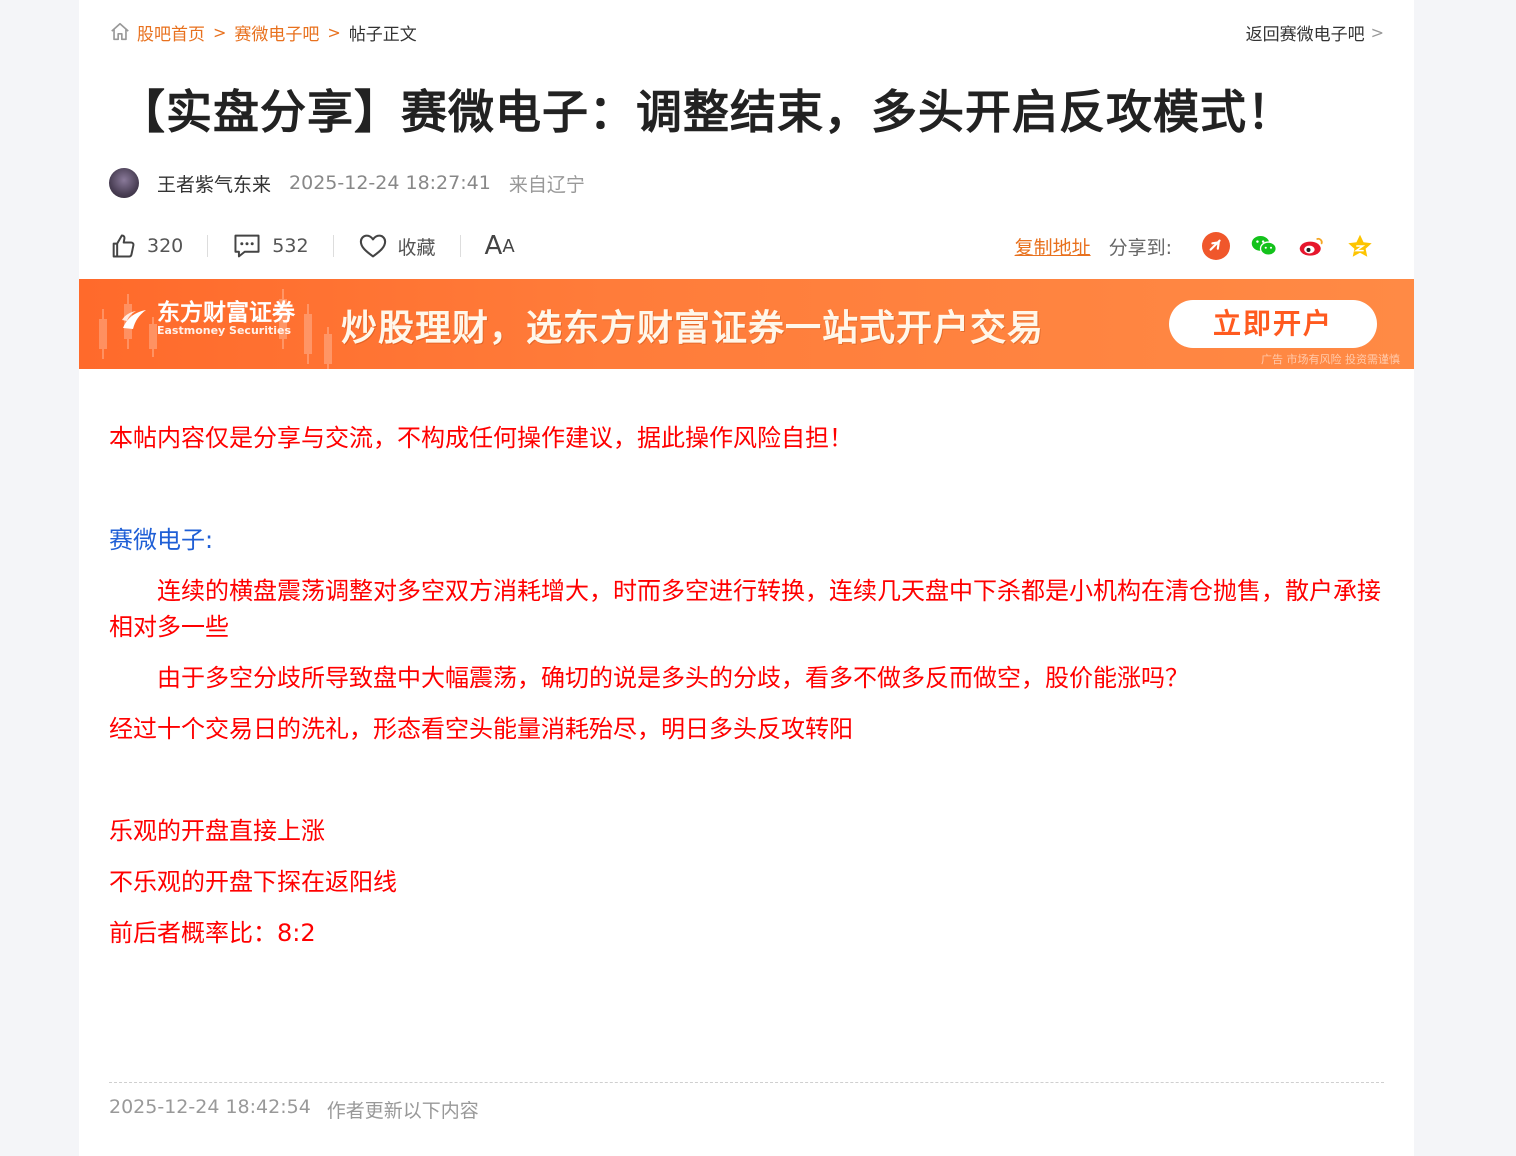  What do you see at coordinates (693, 328) in the screenshot?
I see `banner-slogan: 炒股理财，选东方财富证券一站式开户交易` at bounding box center [693, 328].